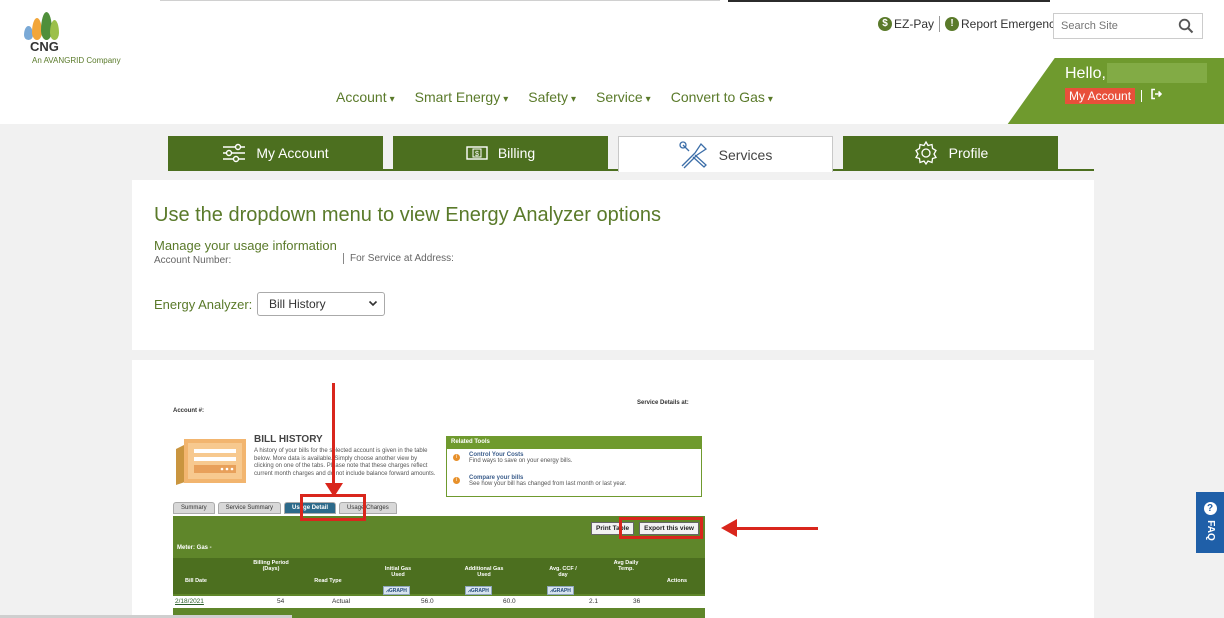  I want to click on chevron-down-icon, so click(373, 304).